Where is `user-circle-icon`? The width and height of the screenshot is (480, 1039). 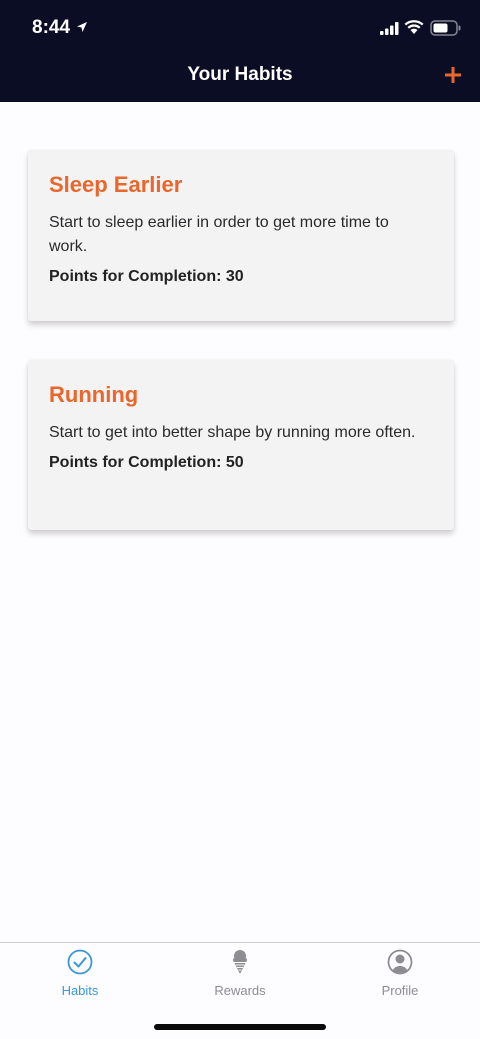
user-circle-icon is located at coordinates (400, 962).